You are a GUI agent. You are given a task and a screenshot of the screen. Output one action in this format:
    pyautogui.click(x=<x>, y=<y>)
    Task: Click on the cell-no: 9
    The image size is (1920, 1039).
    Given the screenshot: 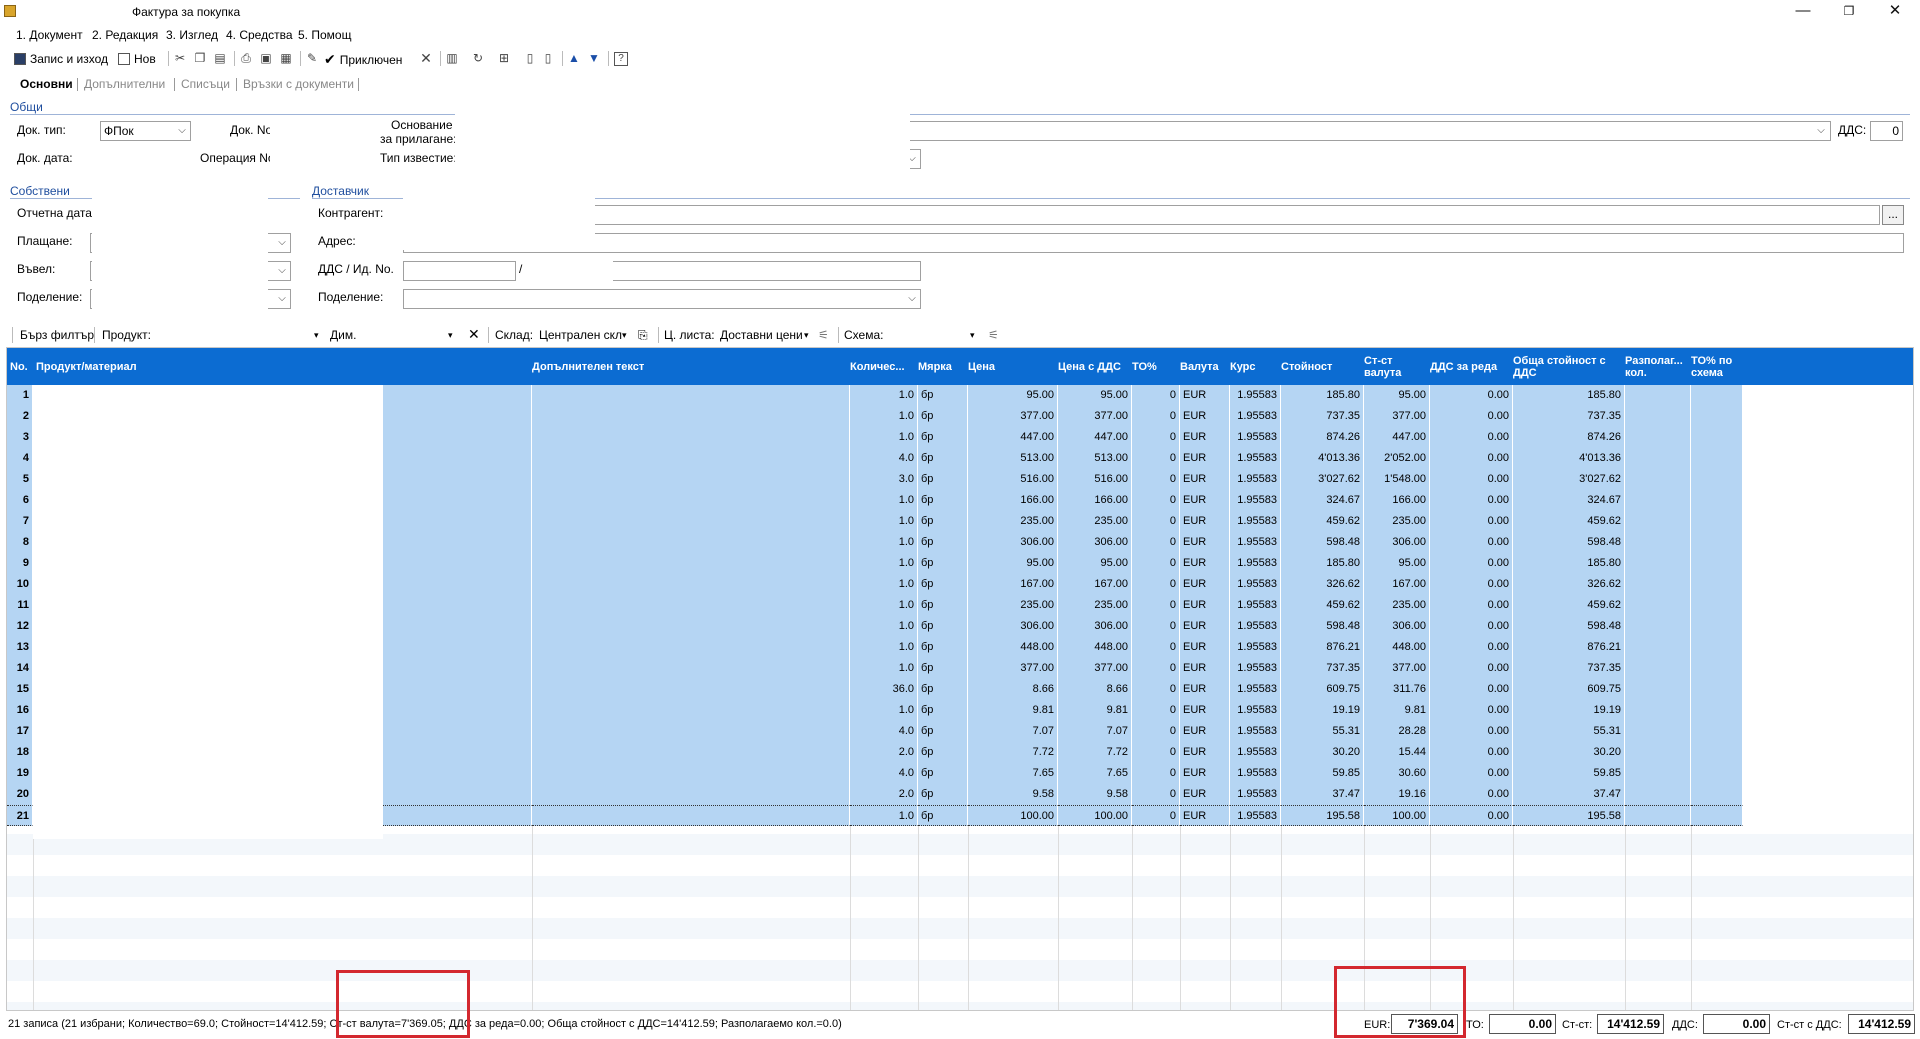 What is the action you would take?
    pyautogui.click(x=20, y=563)
    